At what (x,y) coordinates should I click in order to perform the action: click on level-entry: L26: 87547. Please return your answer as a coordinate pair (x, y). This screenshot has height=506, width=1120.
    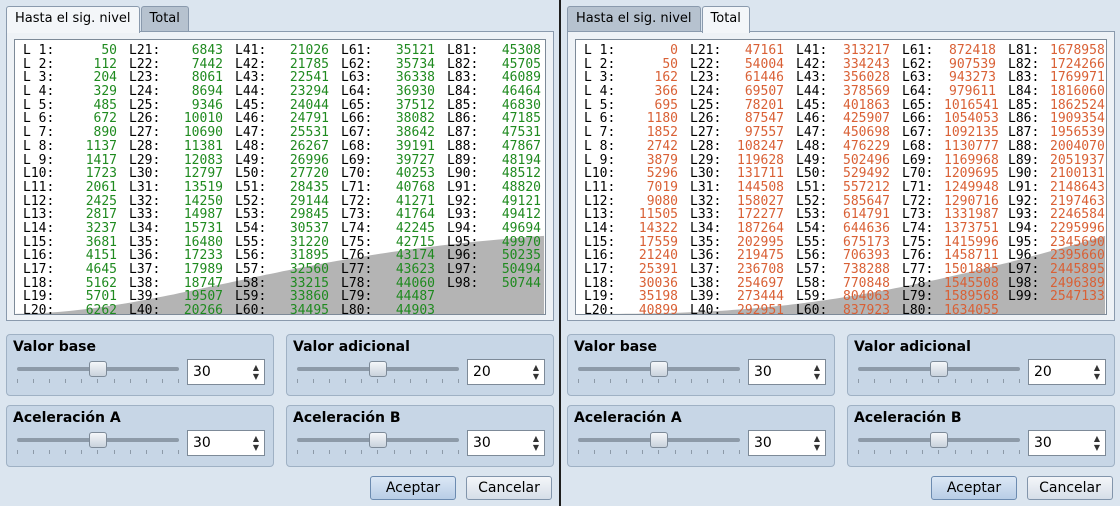
    Looking at the image, I should click on (743, 119).